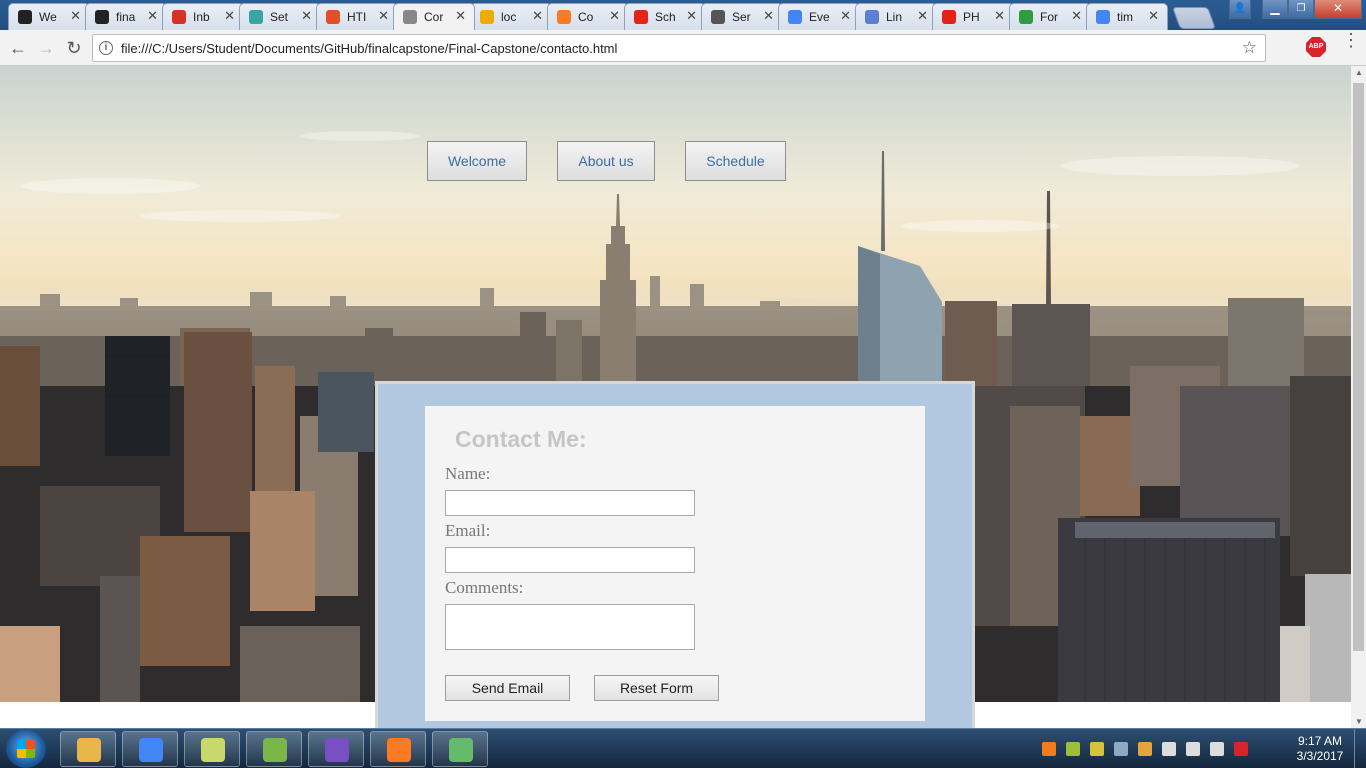  I want to click on minimize-button: ▁, so click(1275, 9).